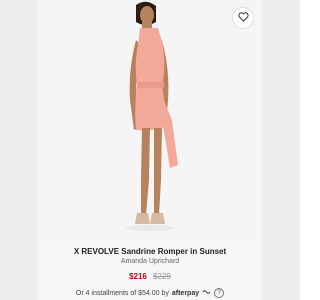  What do you see at coordinates (19, 150) in the screenshot?
I see `left-gutter` at bounding box center [19, 150].